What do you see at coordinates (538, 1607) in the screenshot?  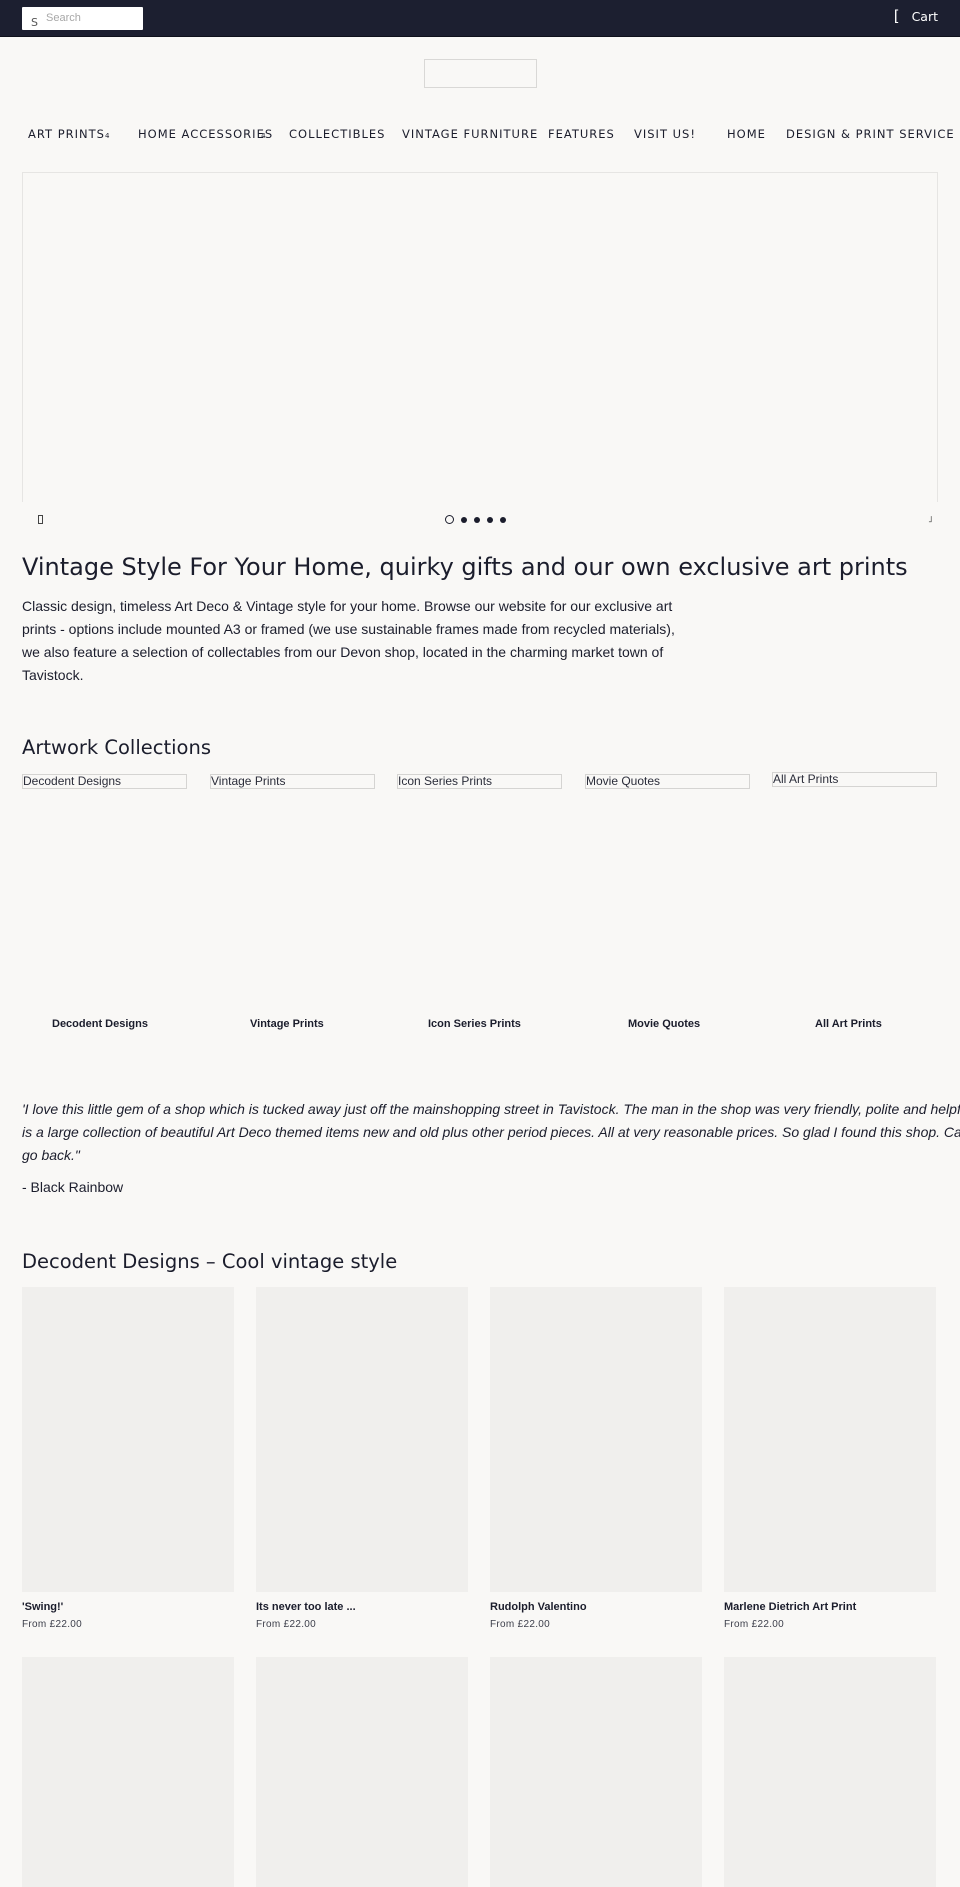 I see `product-title: Rudolph Valentino` at bounding box center [538, 1607].